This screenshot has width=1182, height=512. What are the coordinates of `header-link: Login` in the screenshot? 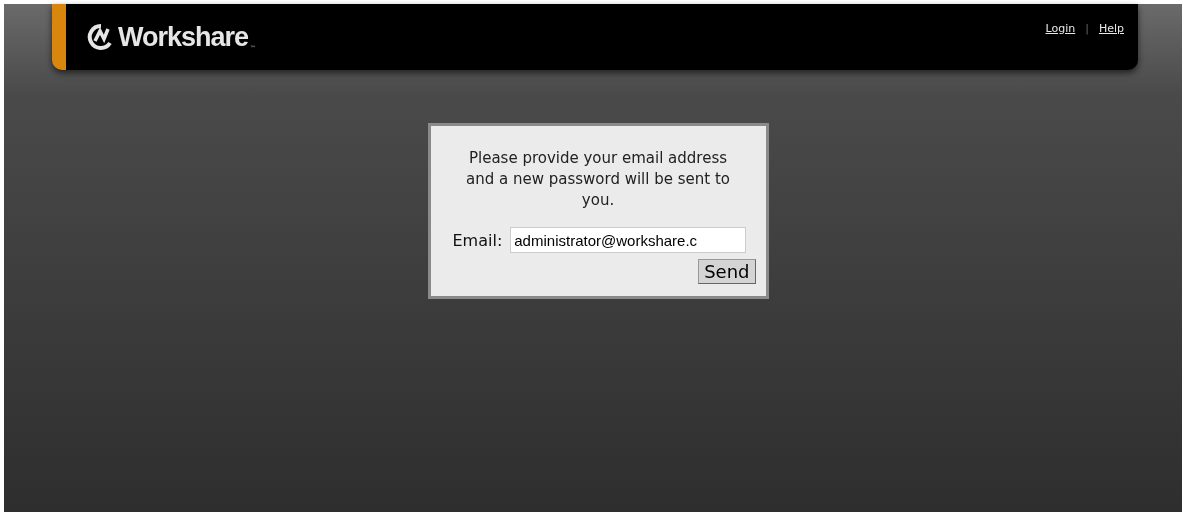 It's located at (1060, 28).